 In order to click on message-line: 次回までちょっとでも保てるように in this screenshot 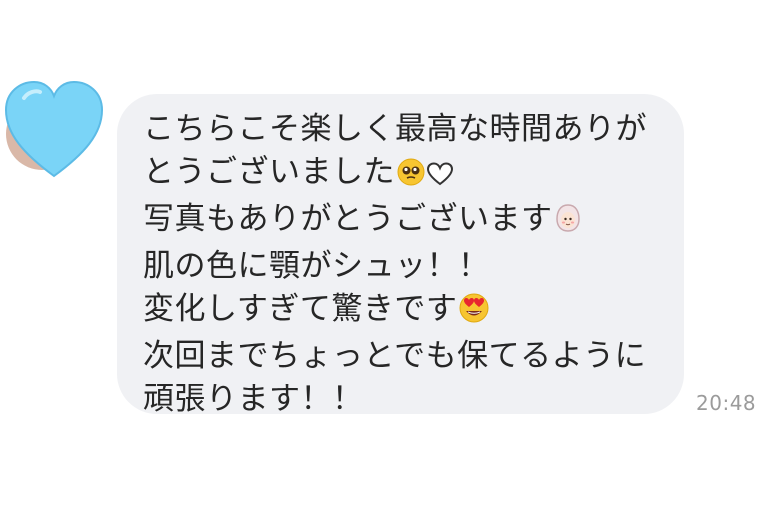, I will do `click(403, 356)`.